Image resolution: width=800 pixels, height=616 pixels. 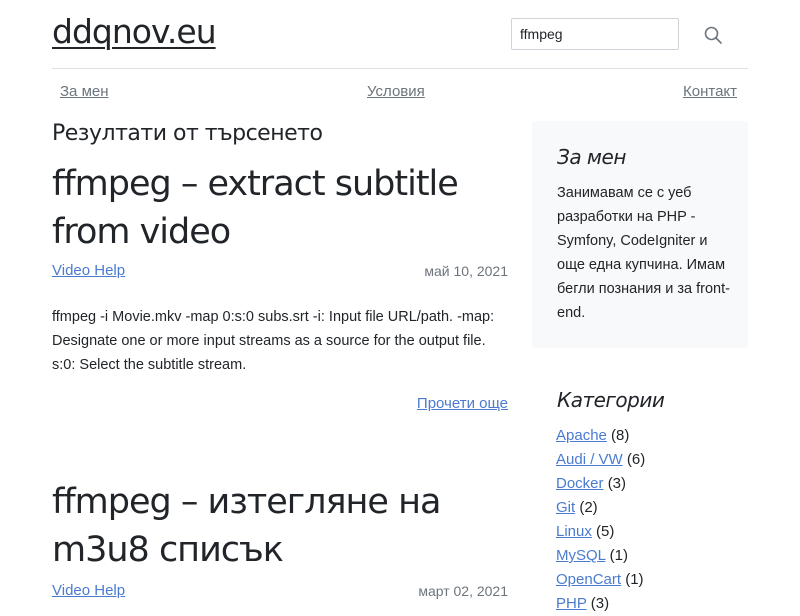 I want to click on category-link-audi-vw: Audi / VW, so click(x=589, y=459).